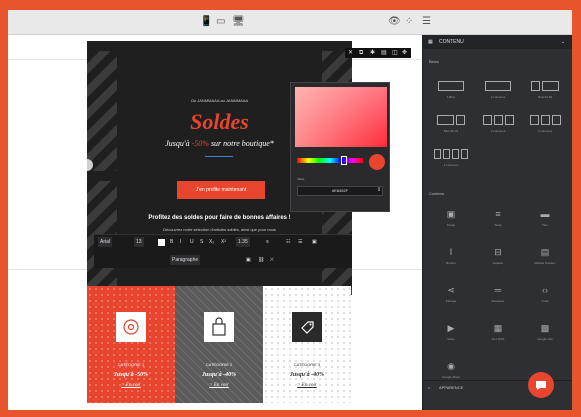 Image resolution: width=581 pixels, height=417 pixels. I want to click on desktop-view-icon: 🖥, so click(238, 22).